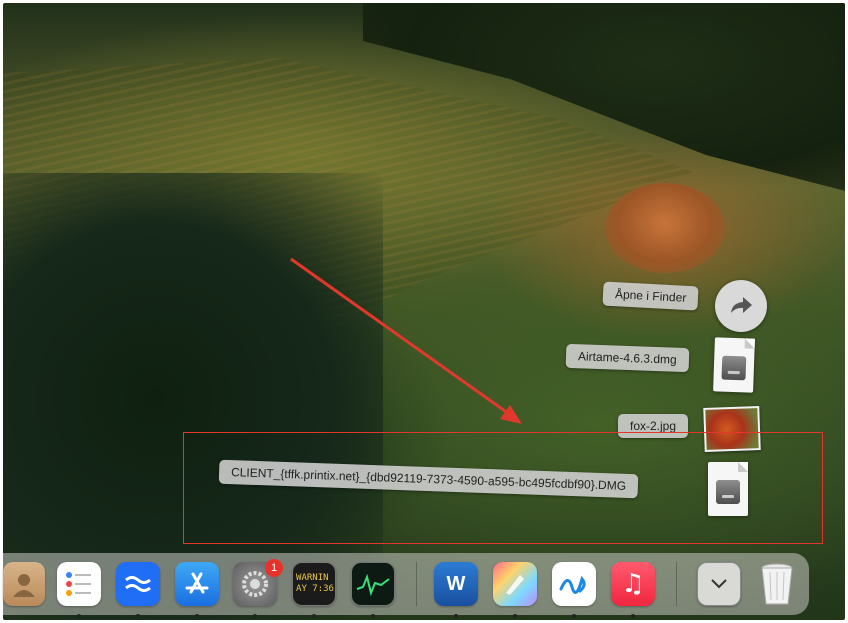  What do you see at coordinates (373, 584) in the screenshot?
I see `activity-monitor-icon` at bounding box center [373, 584].